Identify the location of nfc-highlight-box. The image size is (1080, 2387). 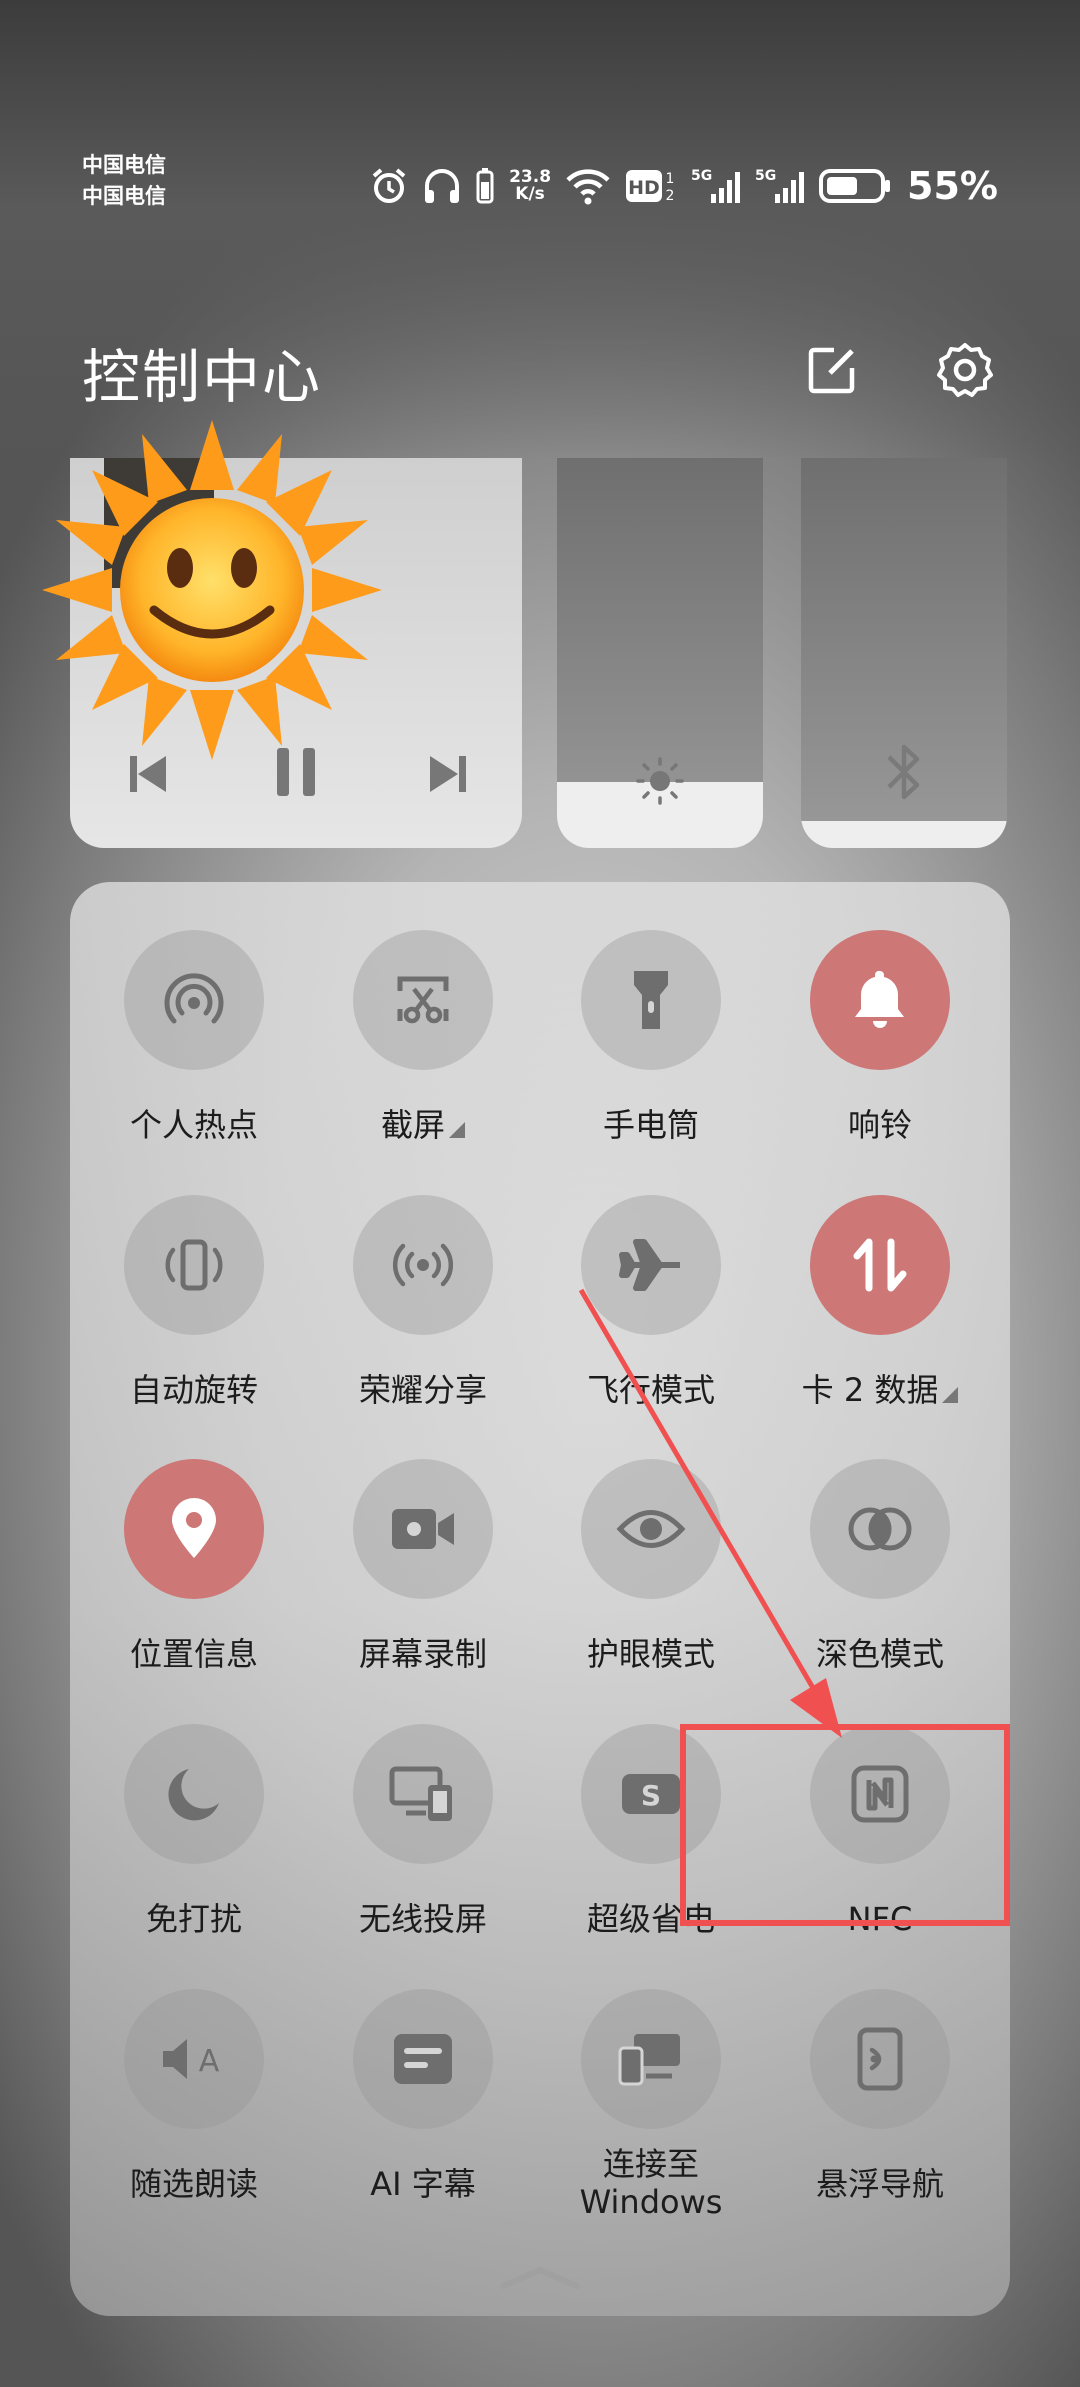
(845, 1825).